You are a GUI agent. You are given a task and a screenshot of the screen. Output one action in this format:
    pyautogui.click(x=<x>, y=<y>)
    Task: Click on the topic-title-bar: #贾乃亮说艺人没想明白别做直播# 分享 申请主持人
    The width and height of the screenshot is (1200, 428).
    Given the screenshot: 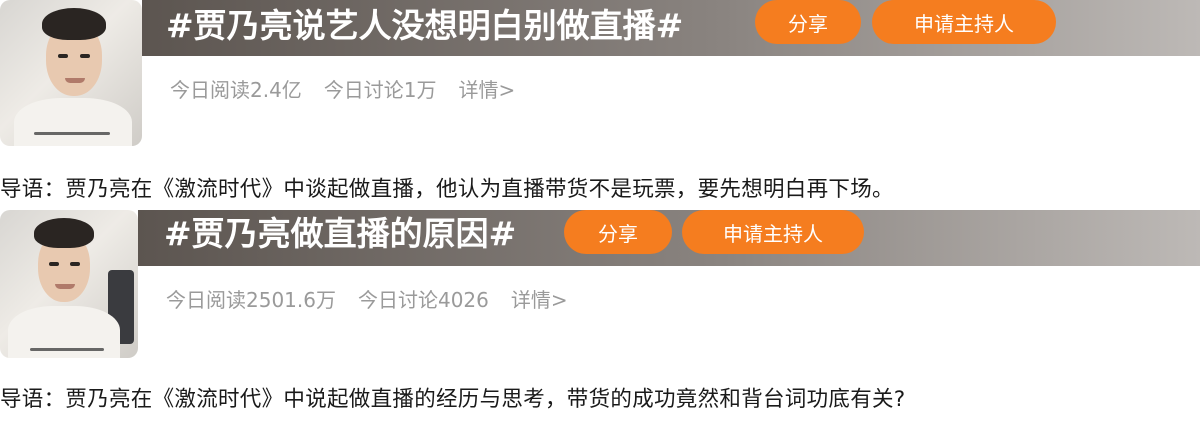 What is the action you would take?
    pyautogui.click(x=671, y=28)
    